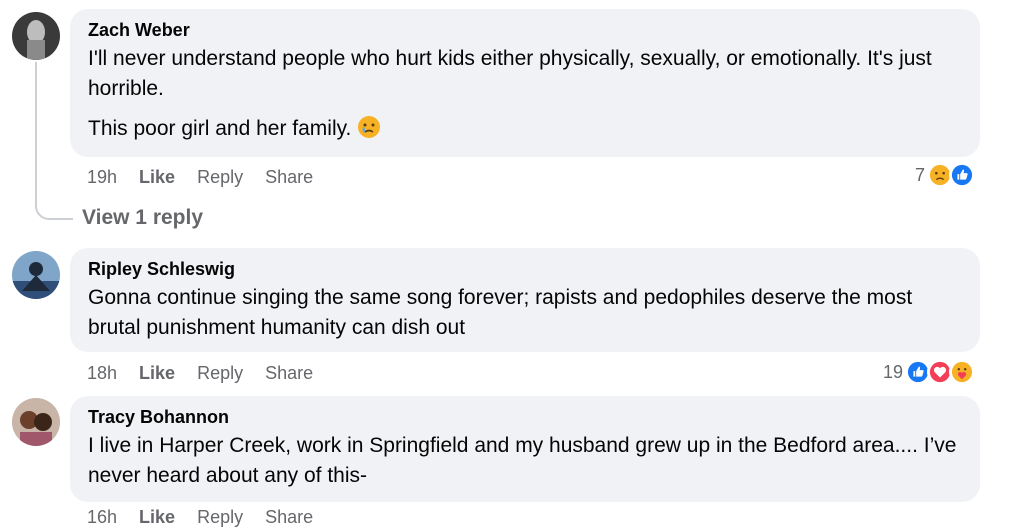 This screenshot has height=529, width=1012. Describe the element at coordinates (102, 517) in the screenshot. I see `timestamp: 16h` at that location.